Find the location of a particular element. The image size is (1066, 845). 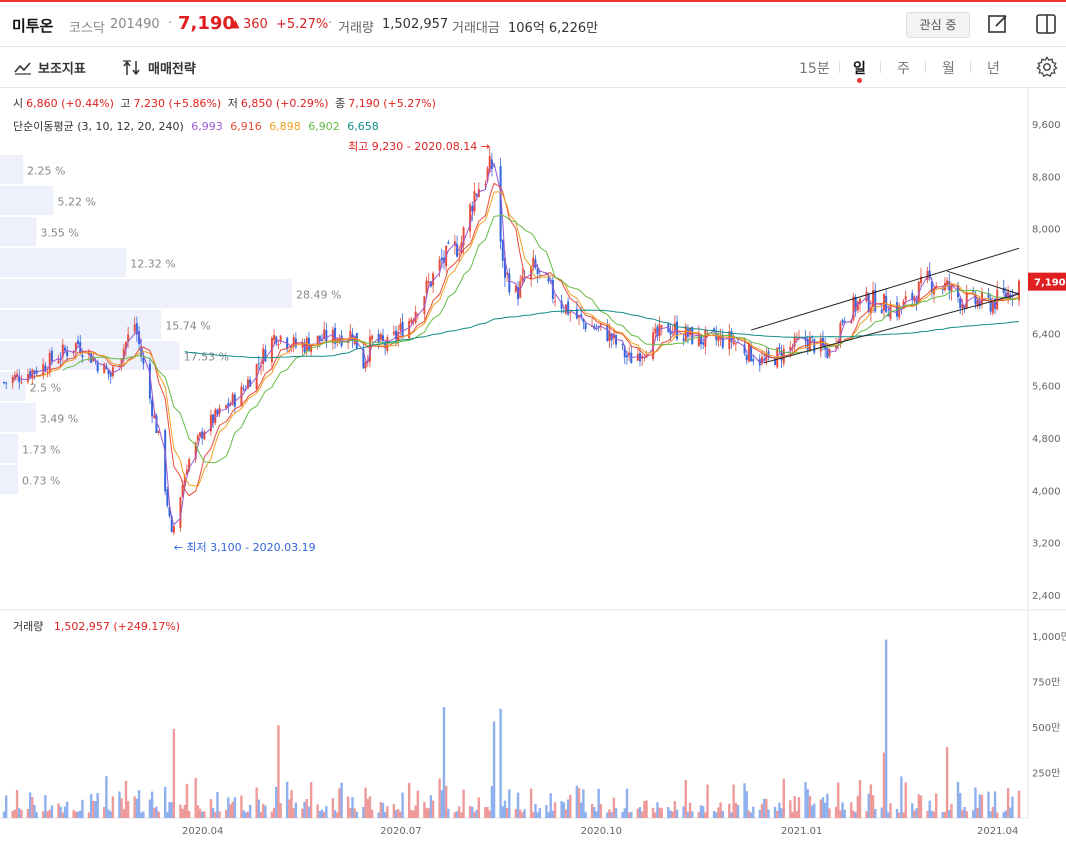

panel-layout-icon is located at coordinates (1046, 24).